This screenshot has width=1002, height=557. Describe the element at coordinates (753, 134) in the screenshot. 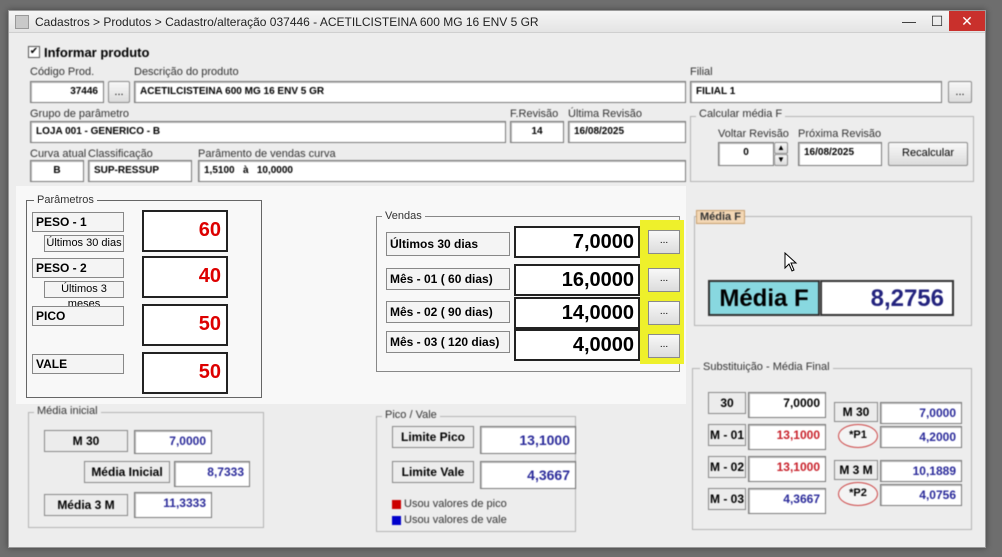

I see `voltar-label: Voltar Revisão` at that location.